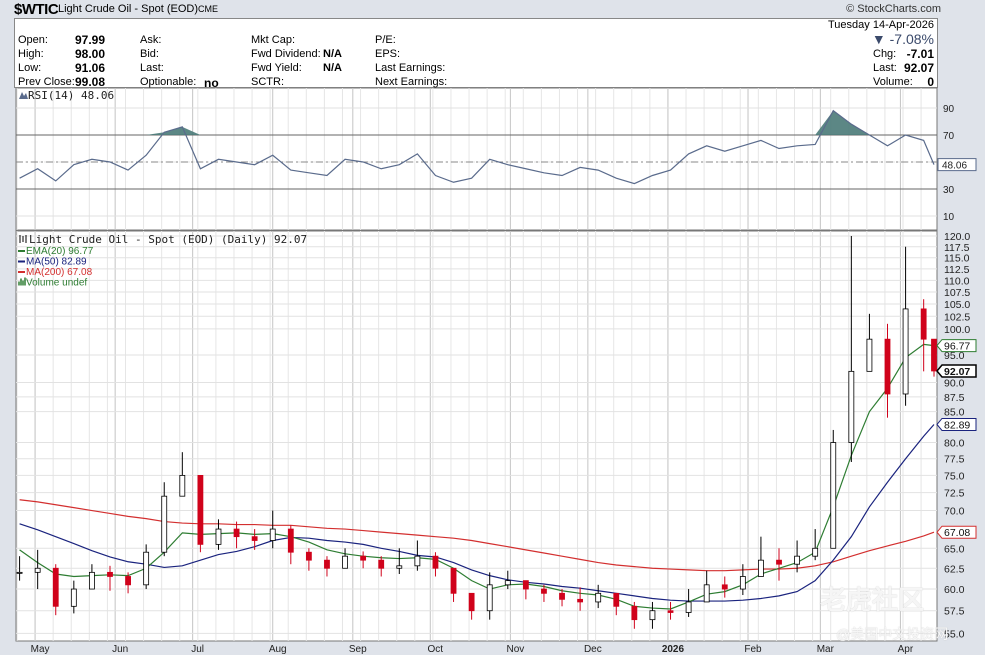  I want to click on y-tick-label: 70.0, so click(954, 512).